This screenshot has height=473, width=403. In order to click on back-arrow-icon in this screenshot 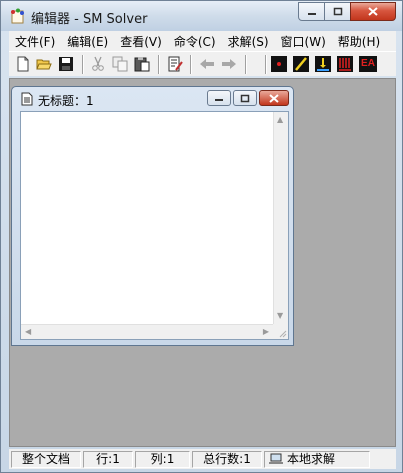, I will do `click(207, 64)`.